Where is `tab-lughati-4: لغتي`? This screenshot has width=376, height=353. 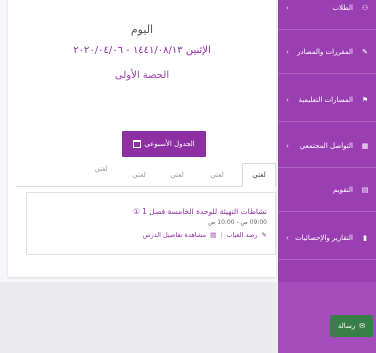
tab-lughati-4: لغتي is located at coordinates (139, 175).